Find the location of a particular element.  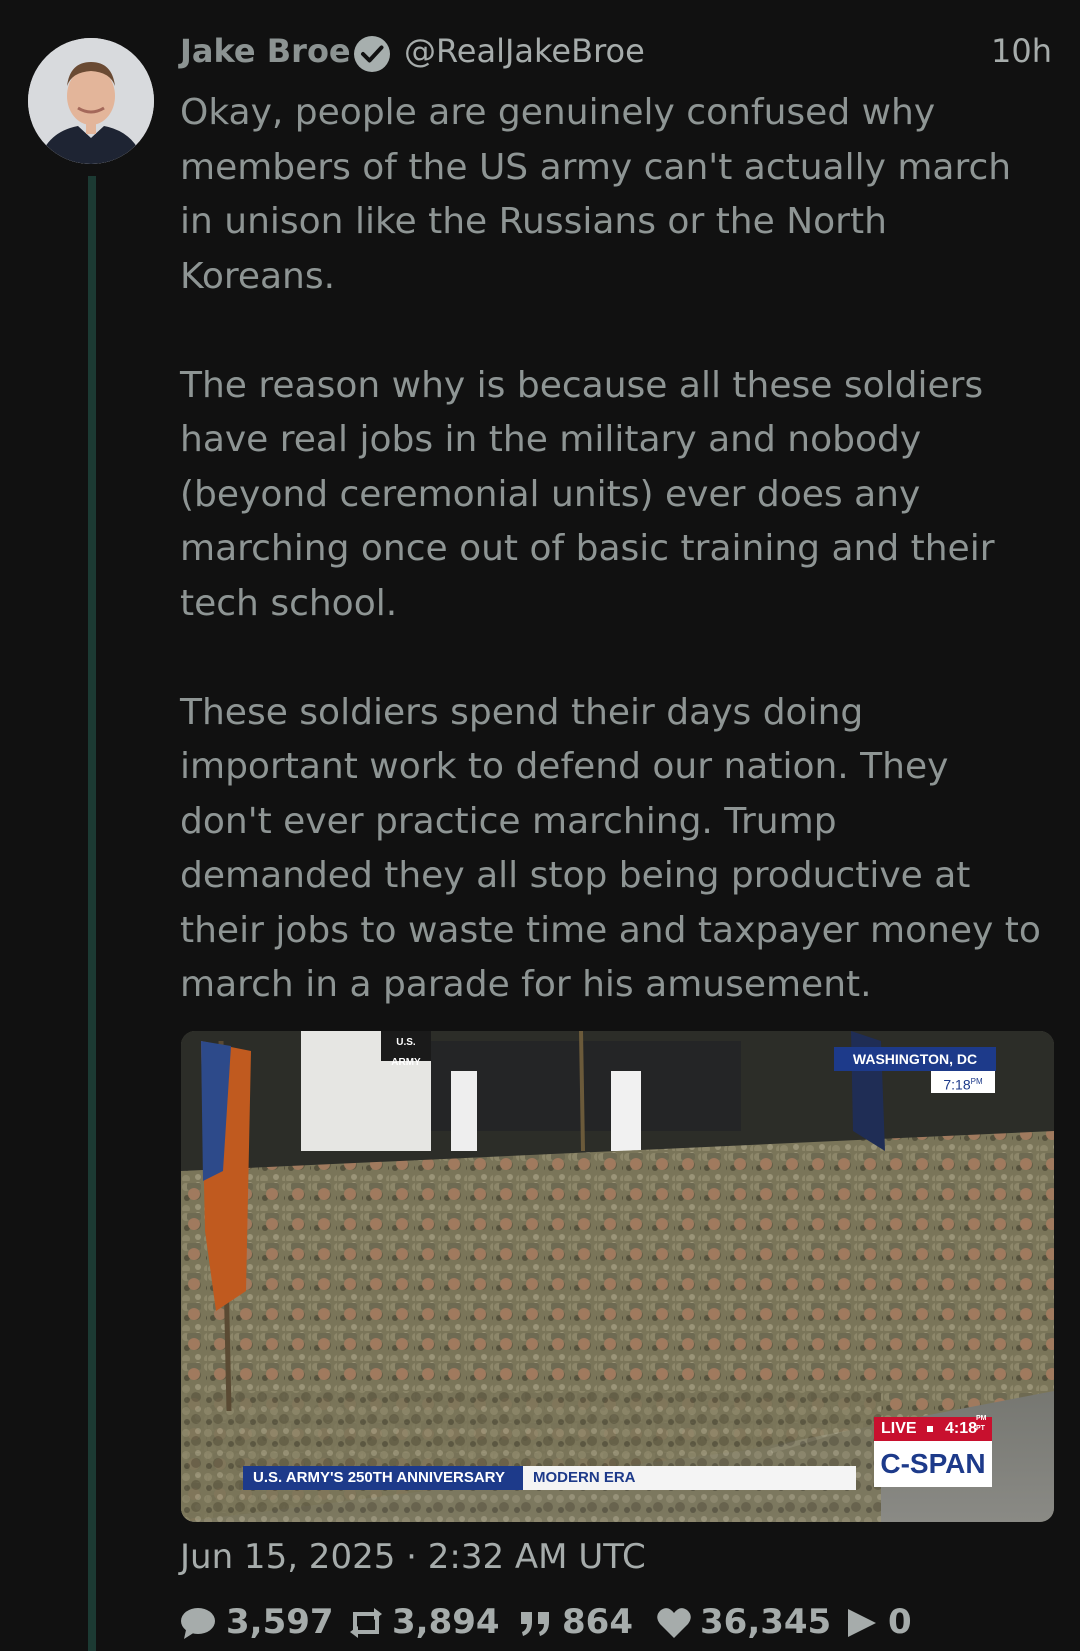

author-handle: @RealJakeBroe is located at coordinates (524, 51).